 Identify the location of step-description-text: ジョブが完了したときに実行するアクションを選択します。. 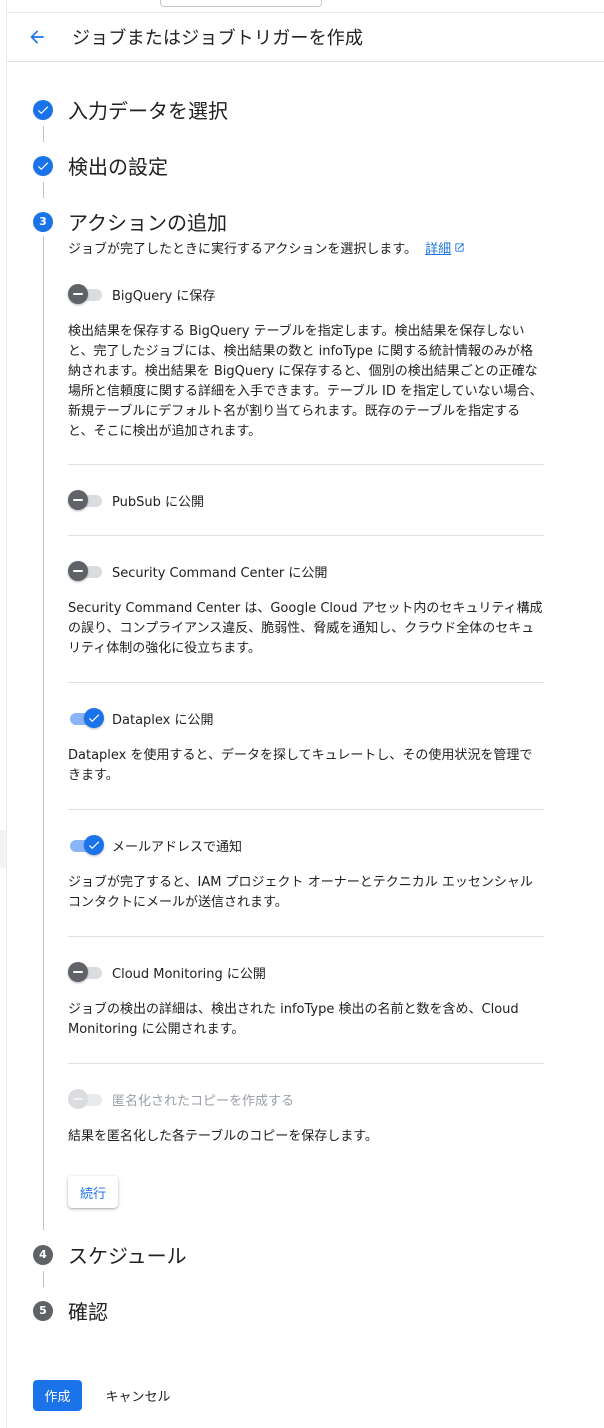
(243, 249).